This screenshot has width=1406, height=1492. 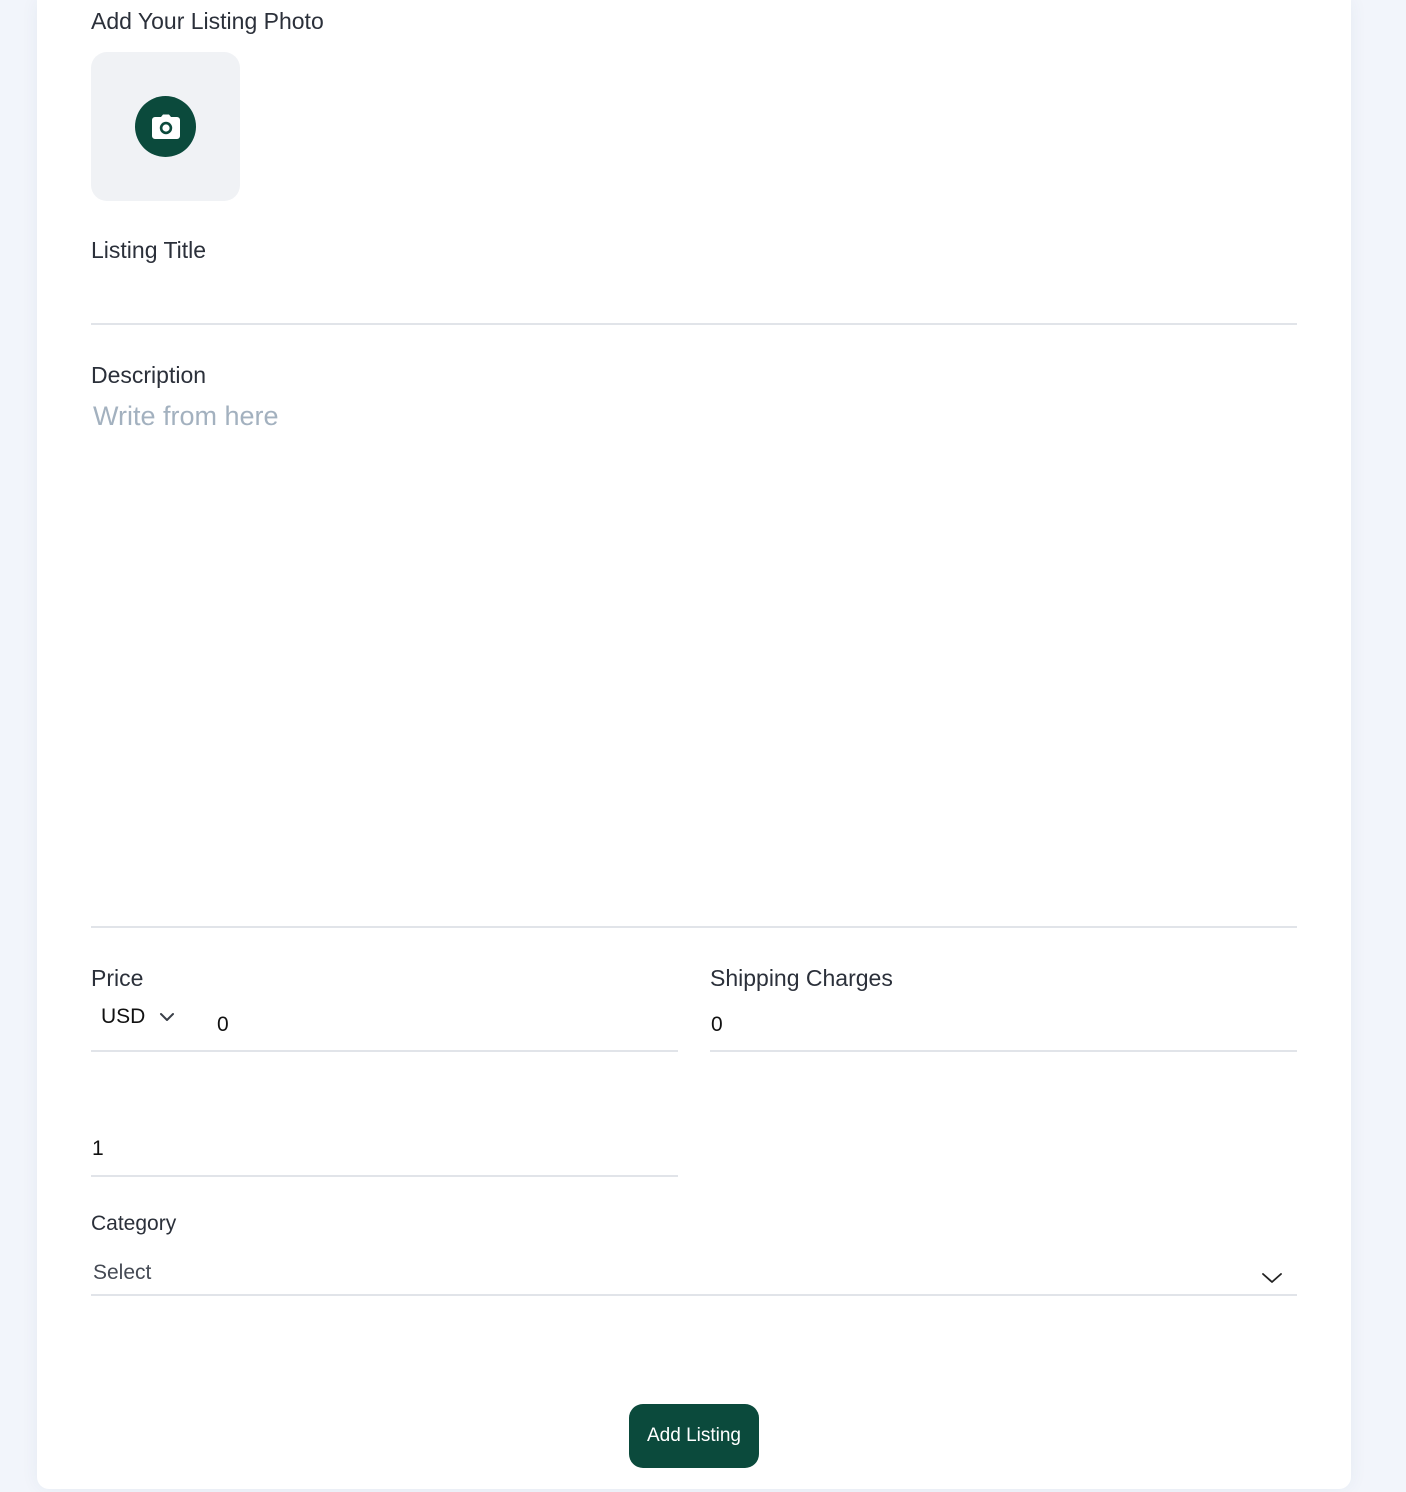 I want to click on description-label: Description, so click(x=149, y=375).